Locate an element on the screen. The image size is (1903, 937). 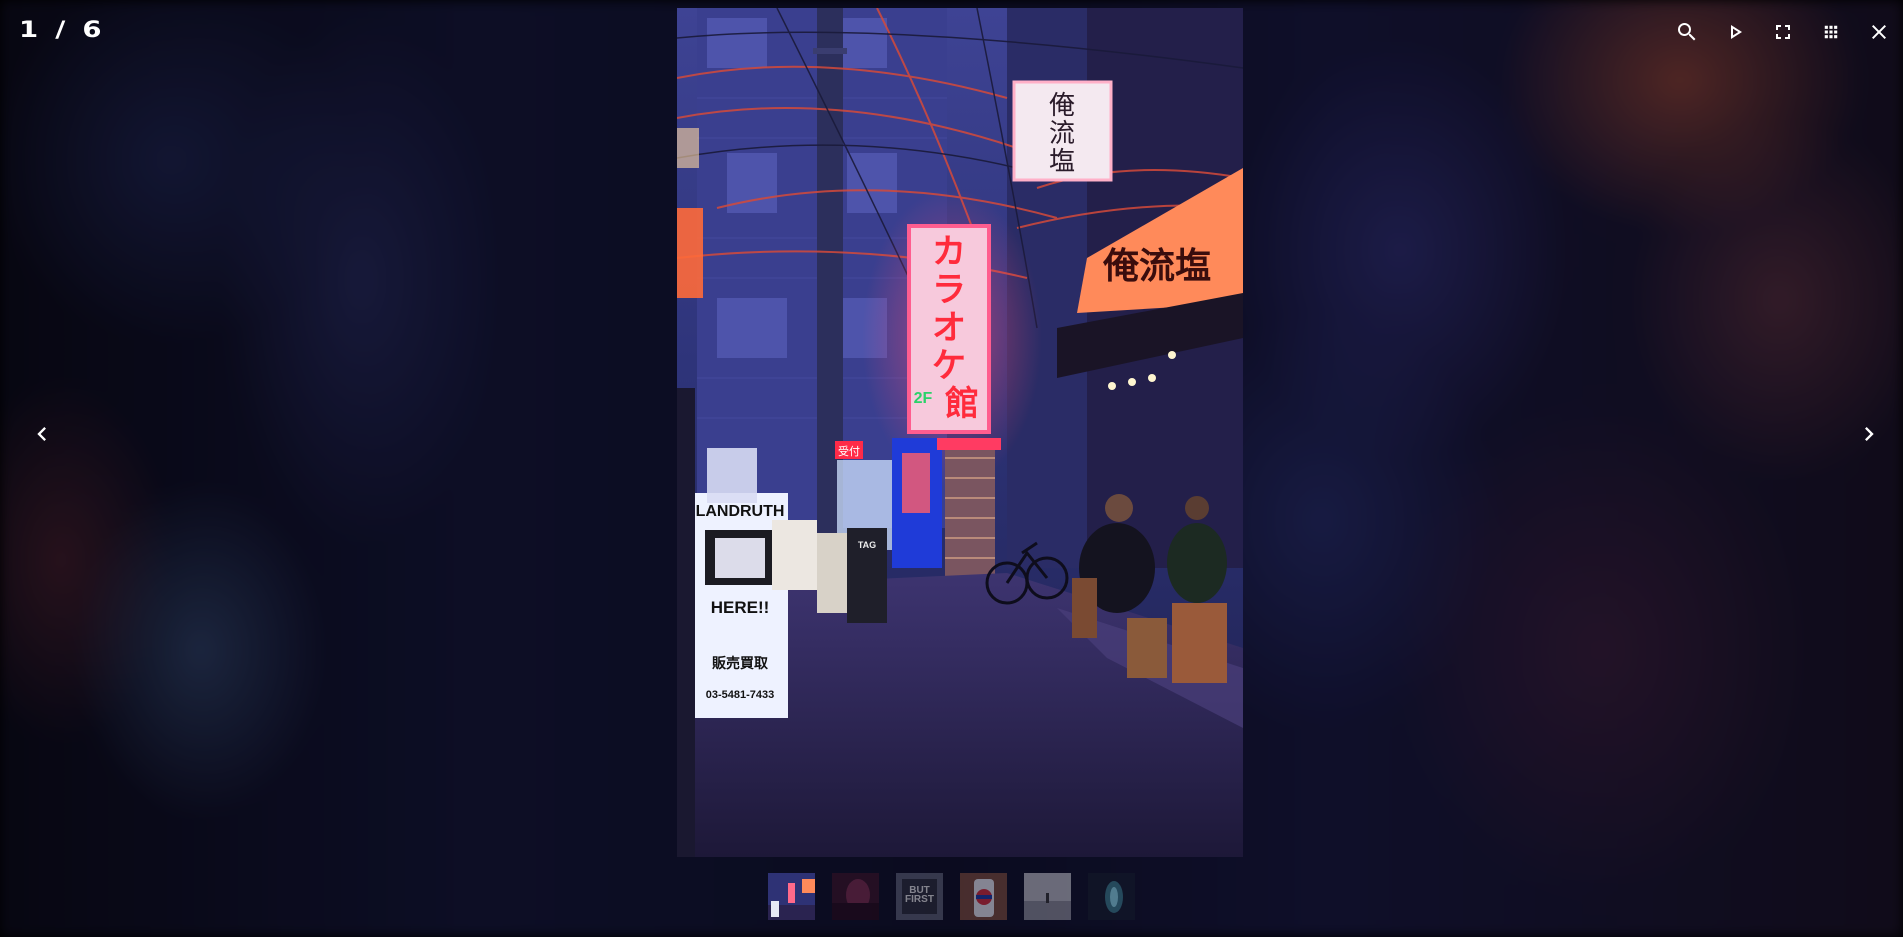
svg-text: 販売買取 is located at coordinates (740, 663).